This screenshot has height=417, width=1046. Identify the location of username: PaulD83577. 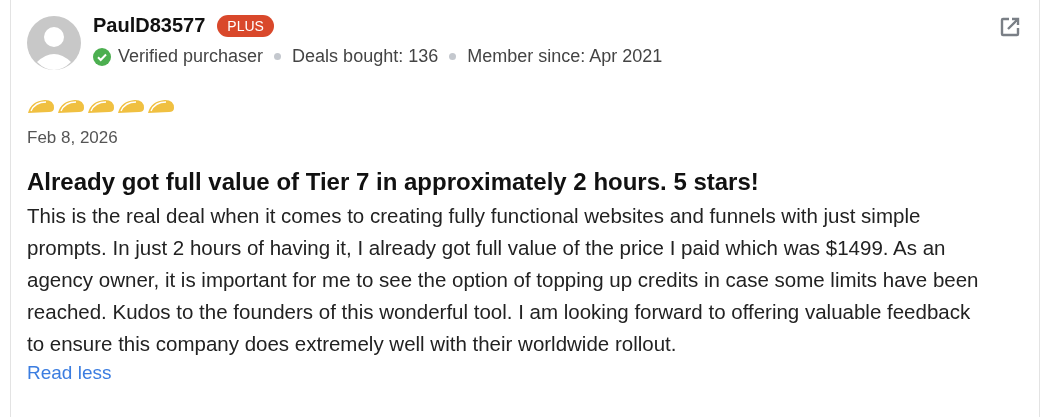
(149, 25).